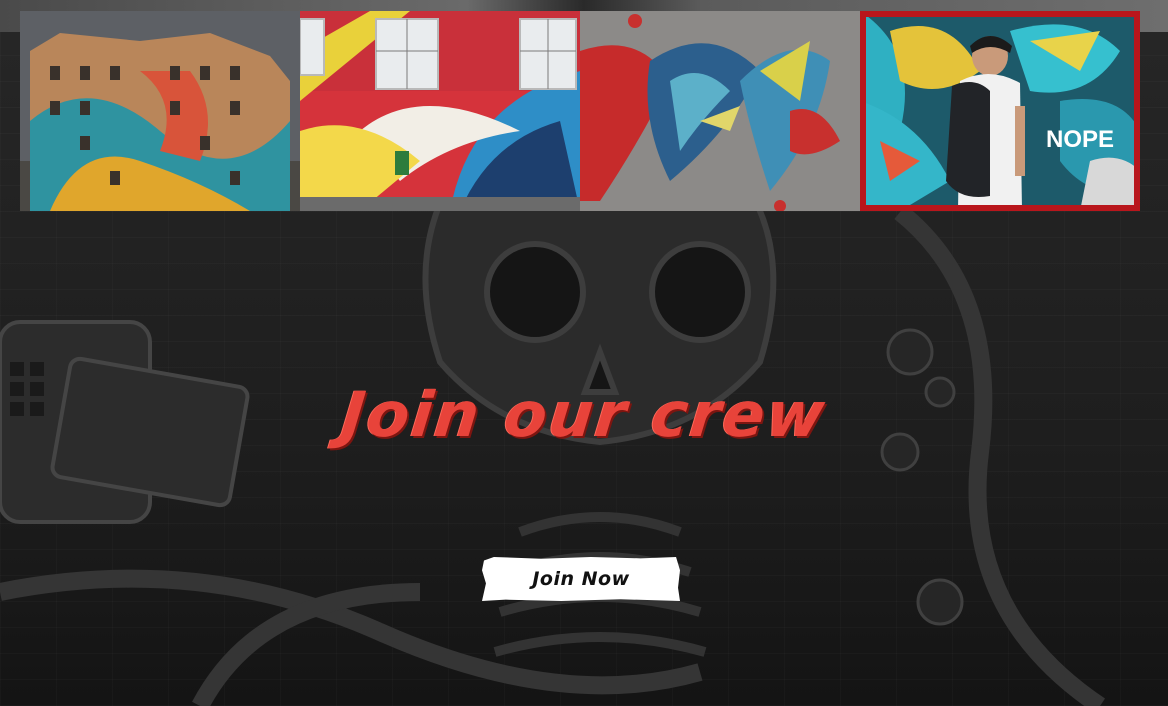 The height and width of the screenshot is (706, 1168). Describe the element at coordinates (1080, 139) in the screenshot. I see `graffiti-tag-text: NOPE` at that location.